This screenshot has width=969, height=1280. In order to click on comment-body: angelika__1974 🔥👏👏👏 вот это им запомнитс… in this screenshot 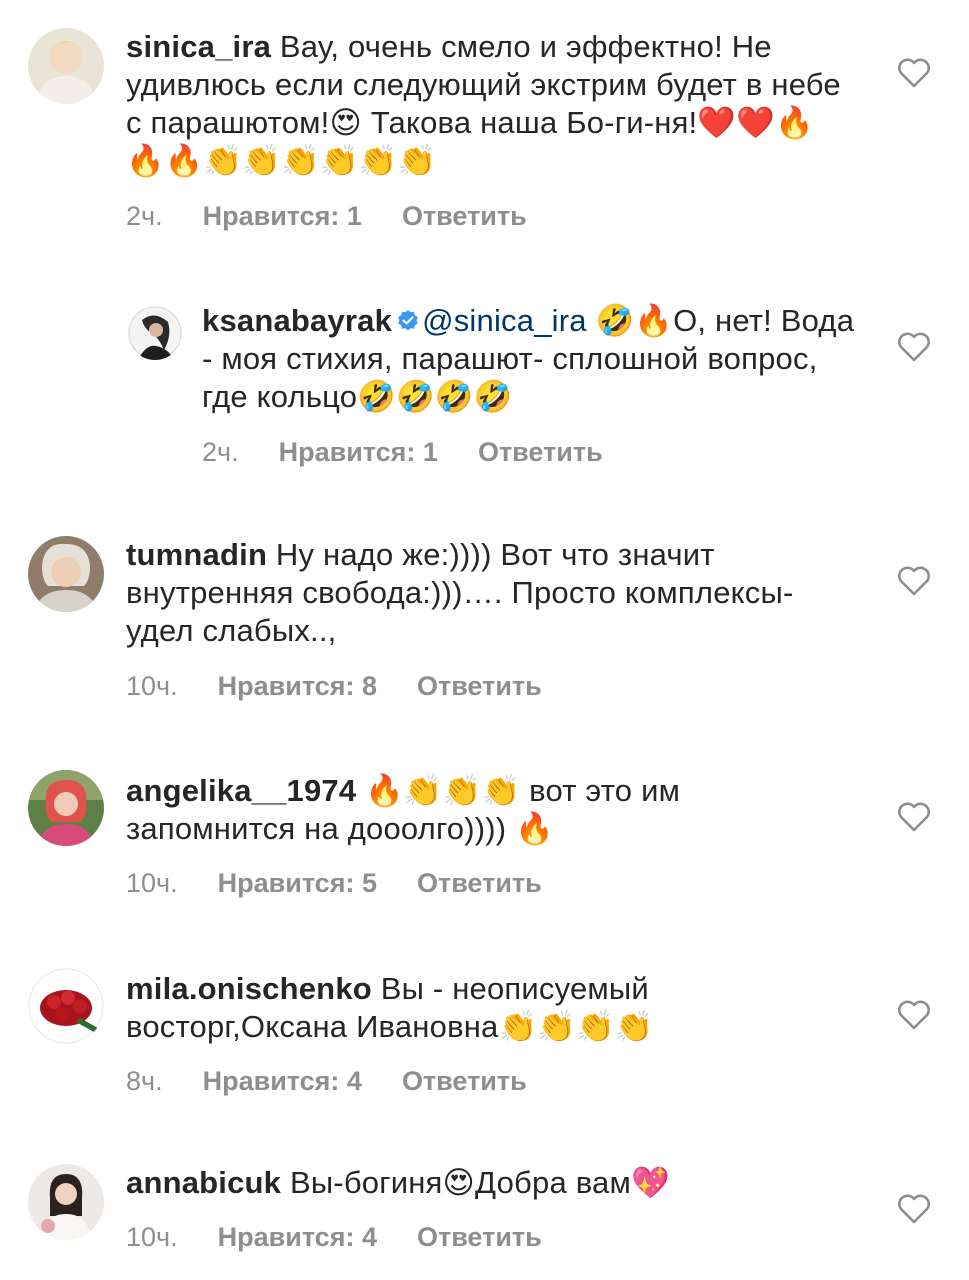, I will do `click(486, 810)`.